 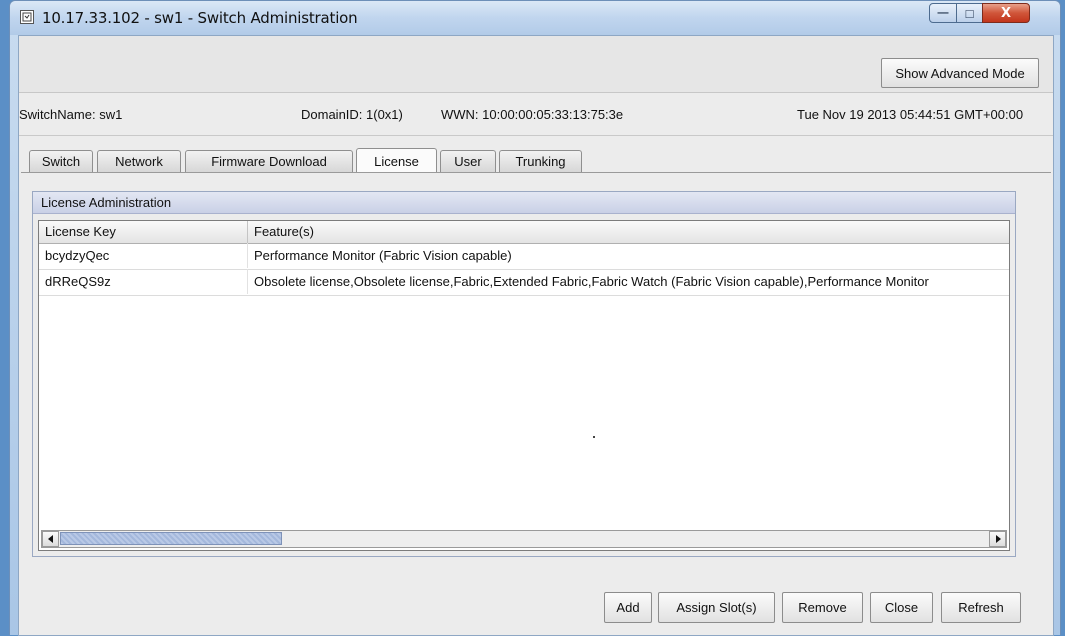 I want to click on scroll-left-button, so click(x=50, y=539).